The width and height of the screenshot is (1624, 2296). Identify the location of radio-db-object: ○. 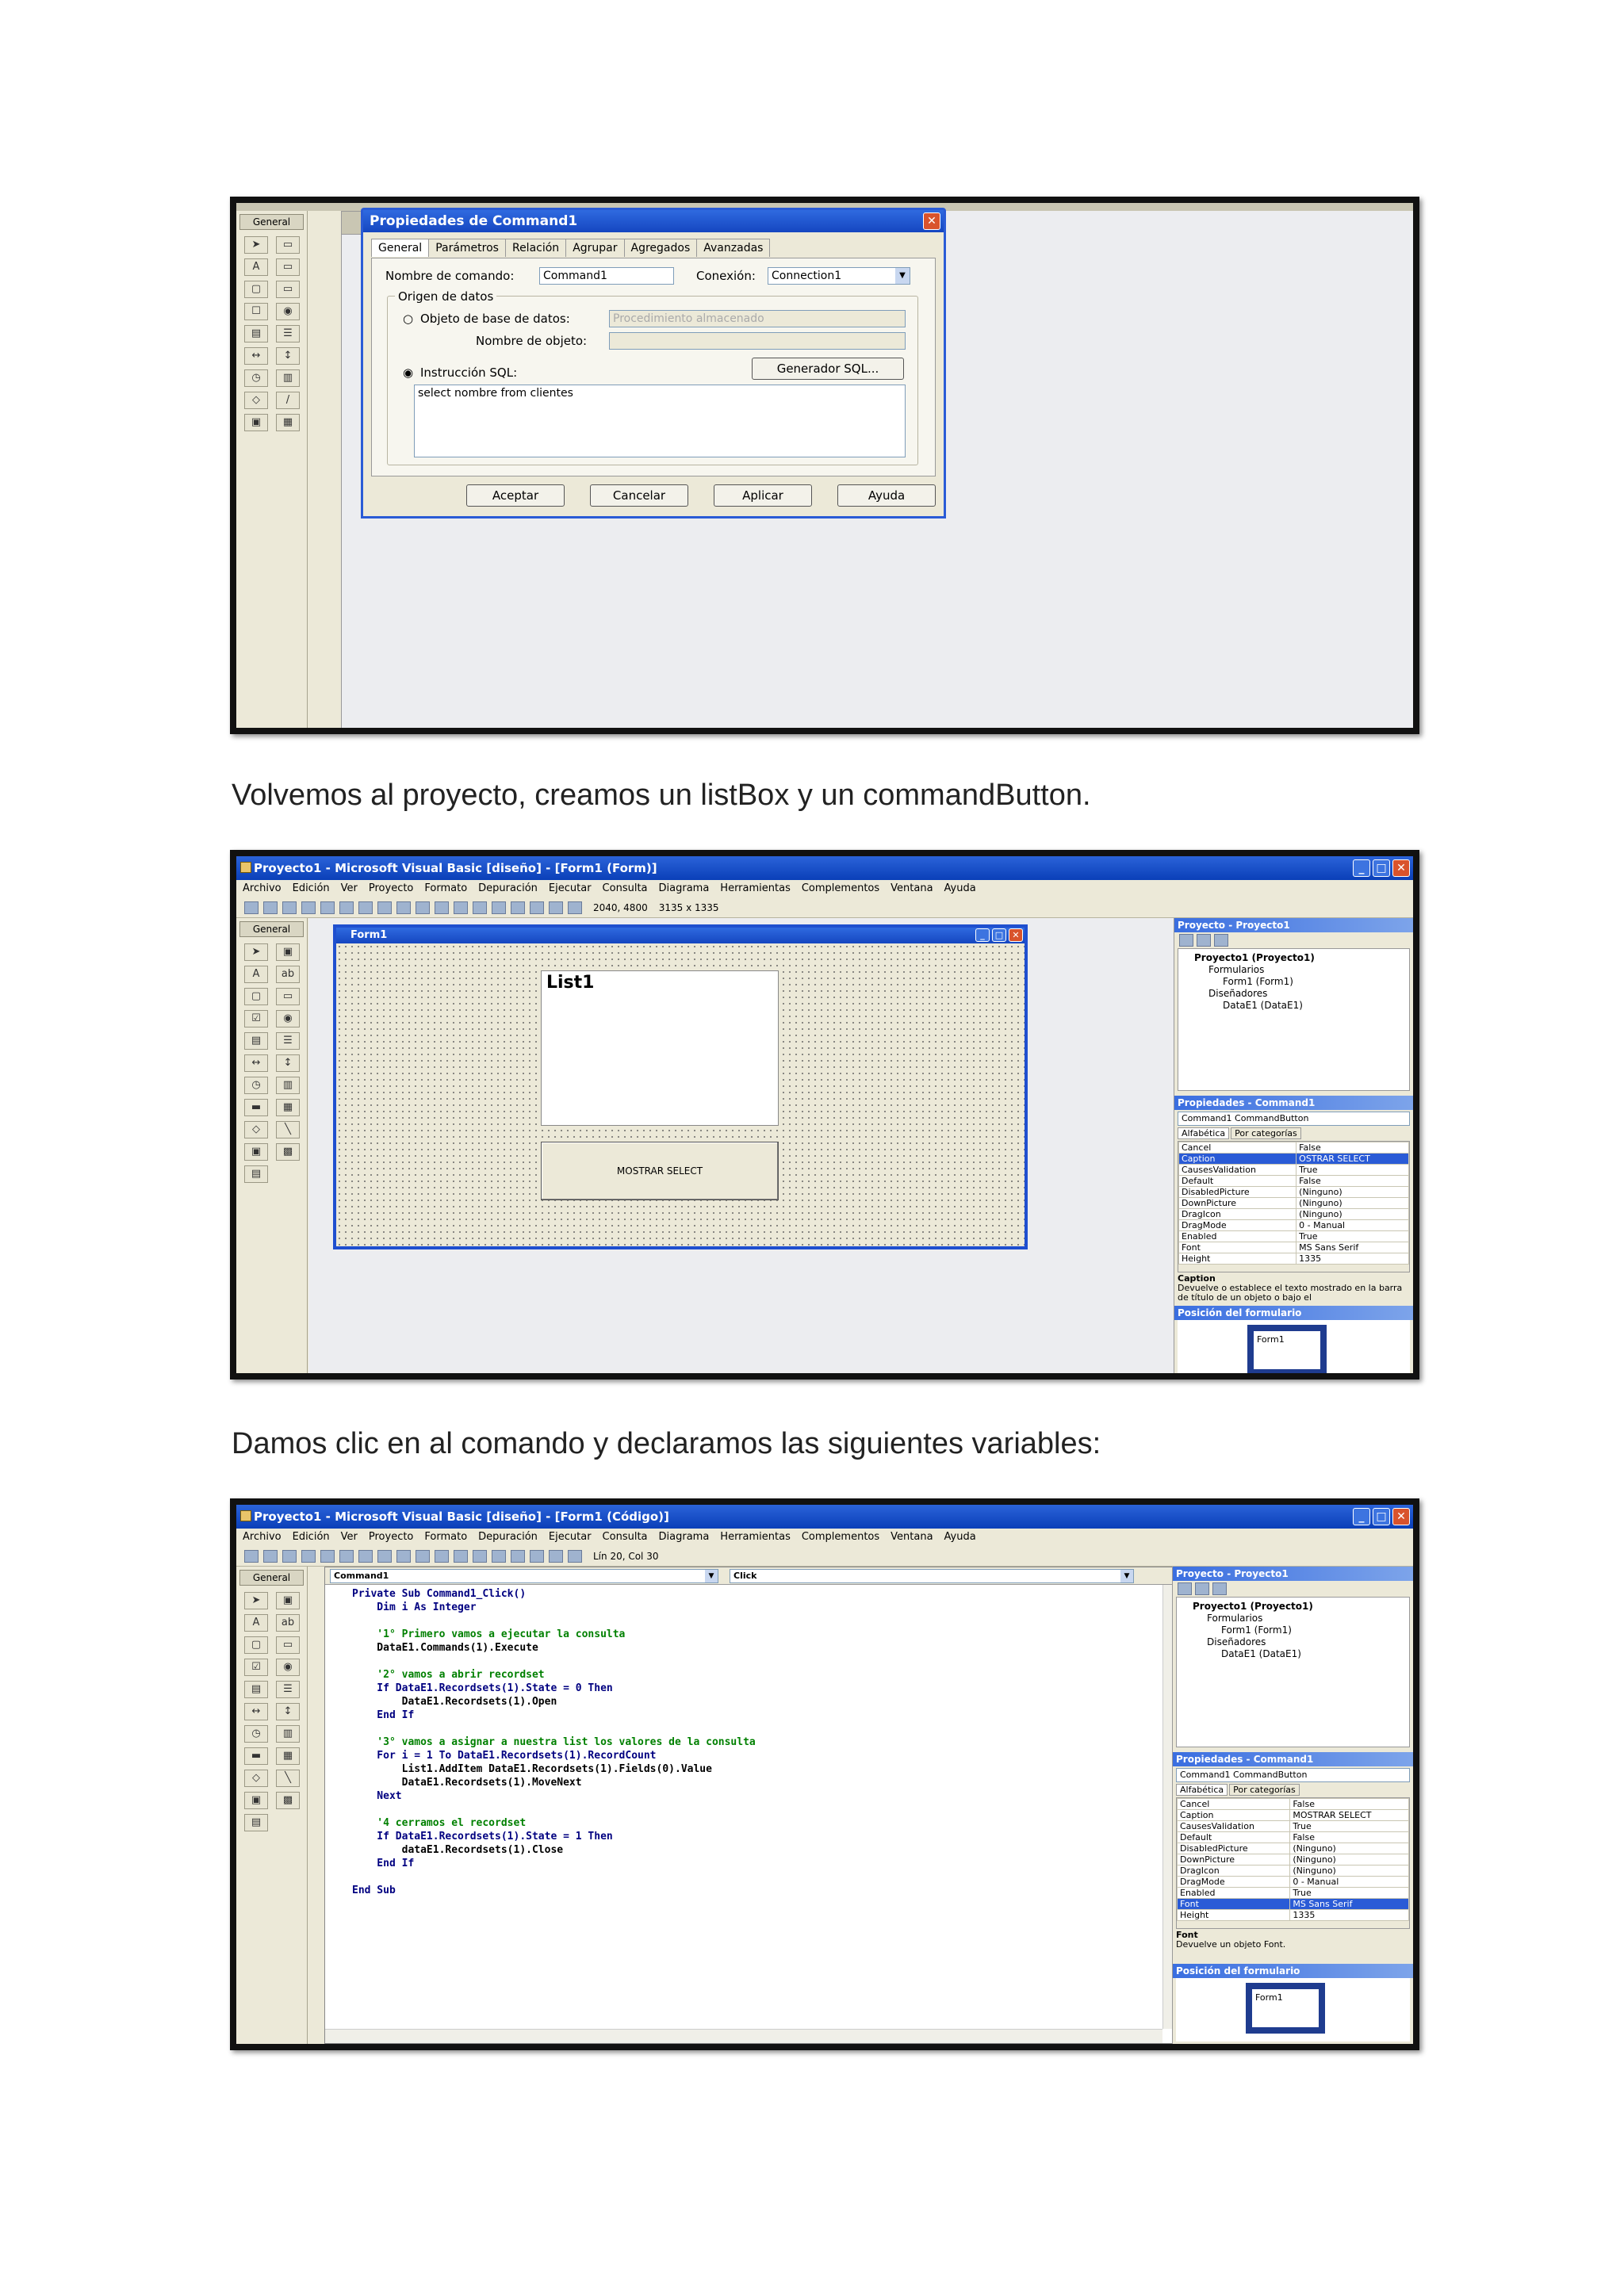
(408, 319).